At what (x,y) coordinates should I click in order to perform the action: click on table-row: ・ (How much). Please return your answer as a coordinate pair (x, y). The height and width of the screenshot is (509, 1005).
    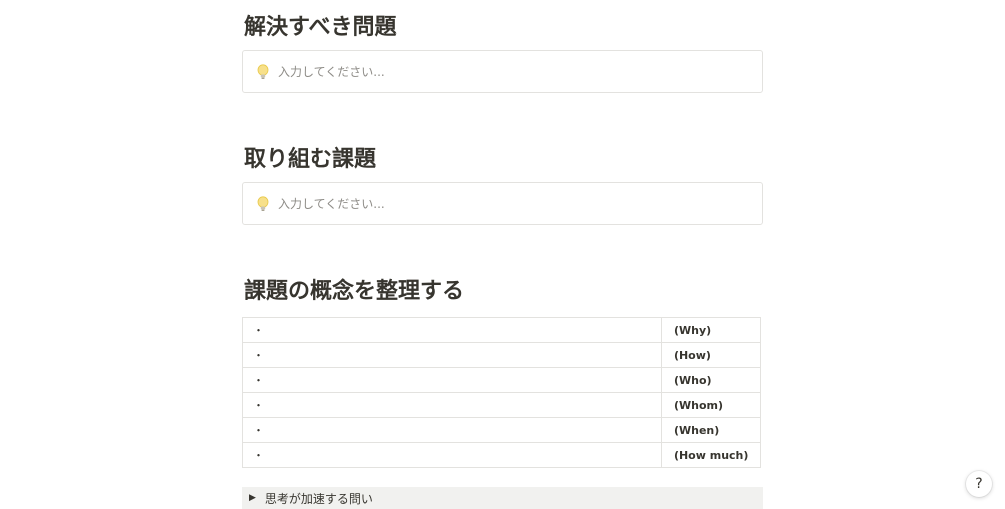
    Looking at the image, I should click on (502, 455).